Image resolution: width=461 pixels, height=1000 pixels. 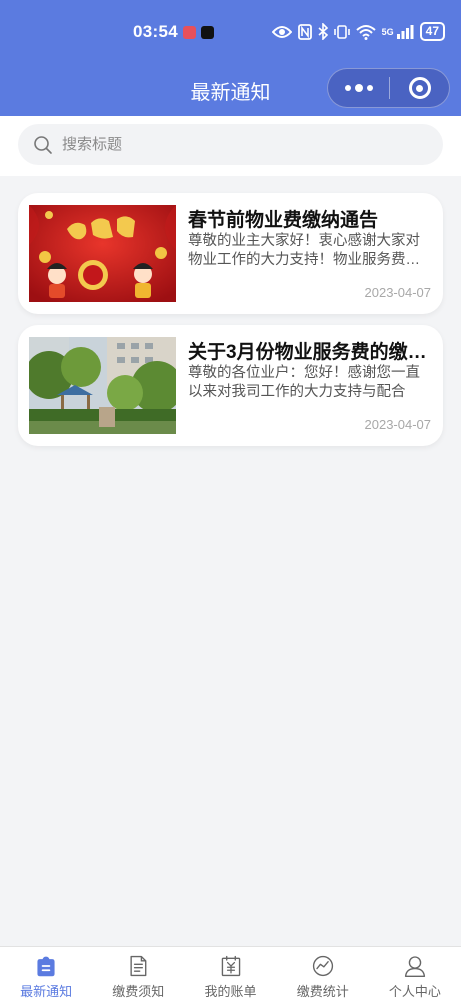 I want to click on tab-label: 我的账单, so click(x=230, y=991).